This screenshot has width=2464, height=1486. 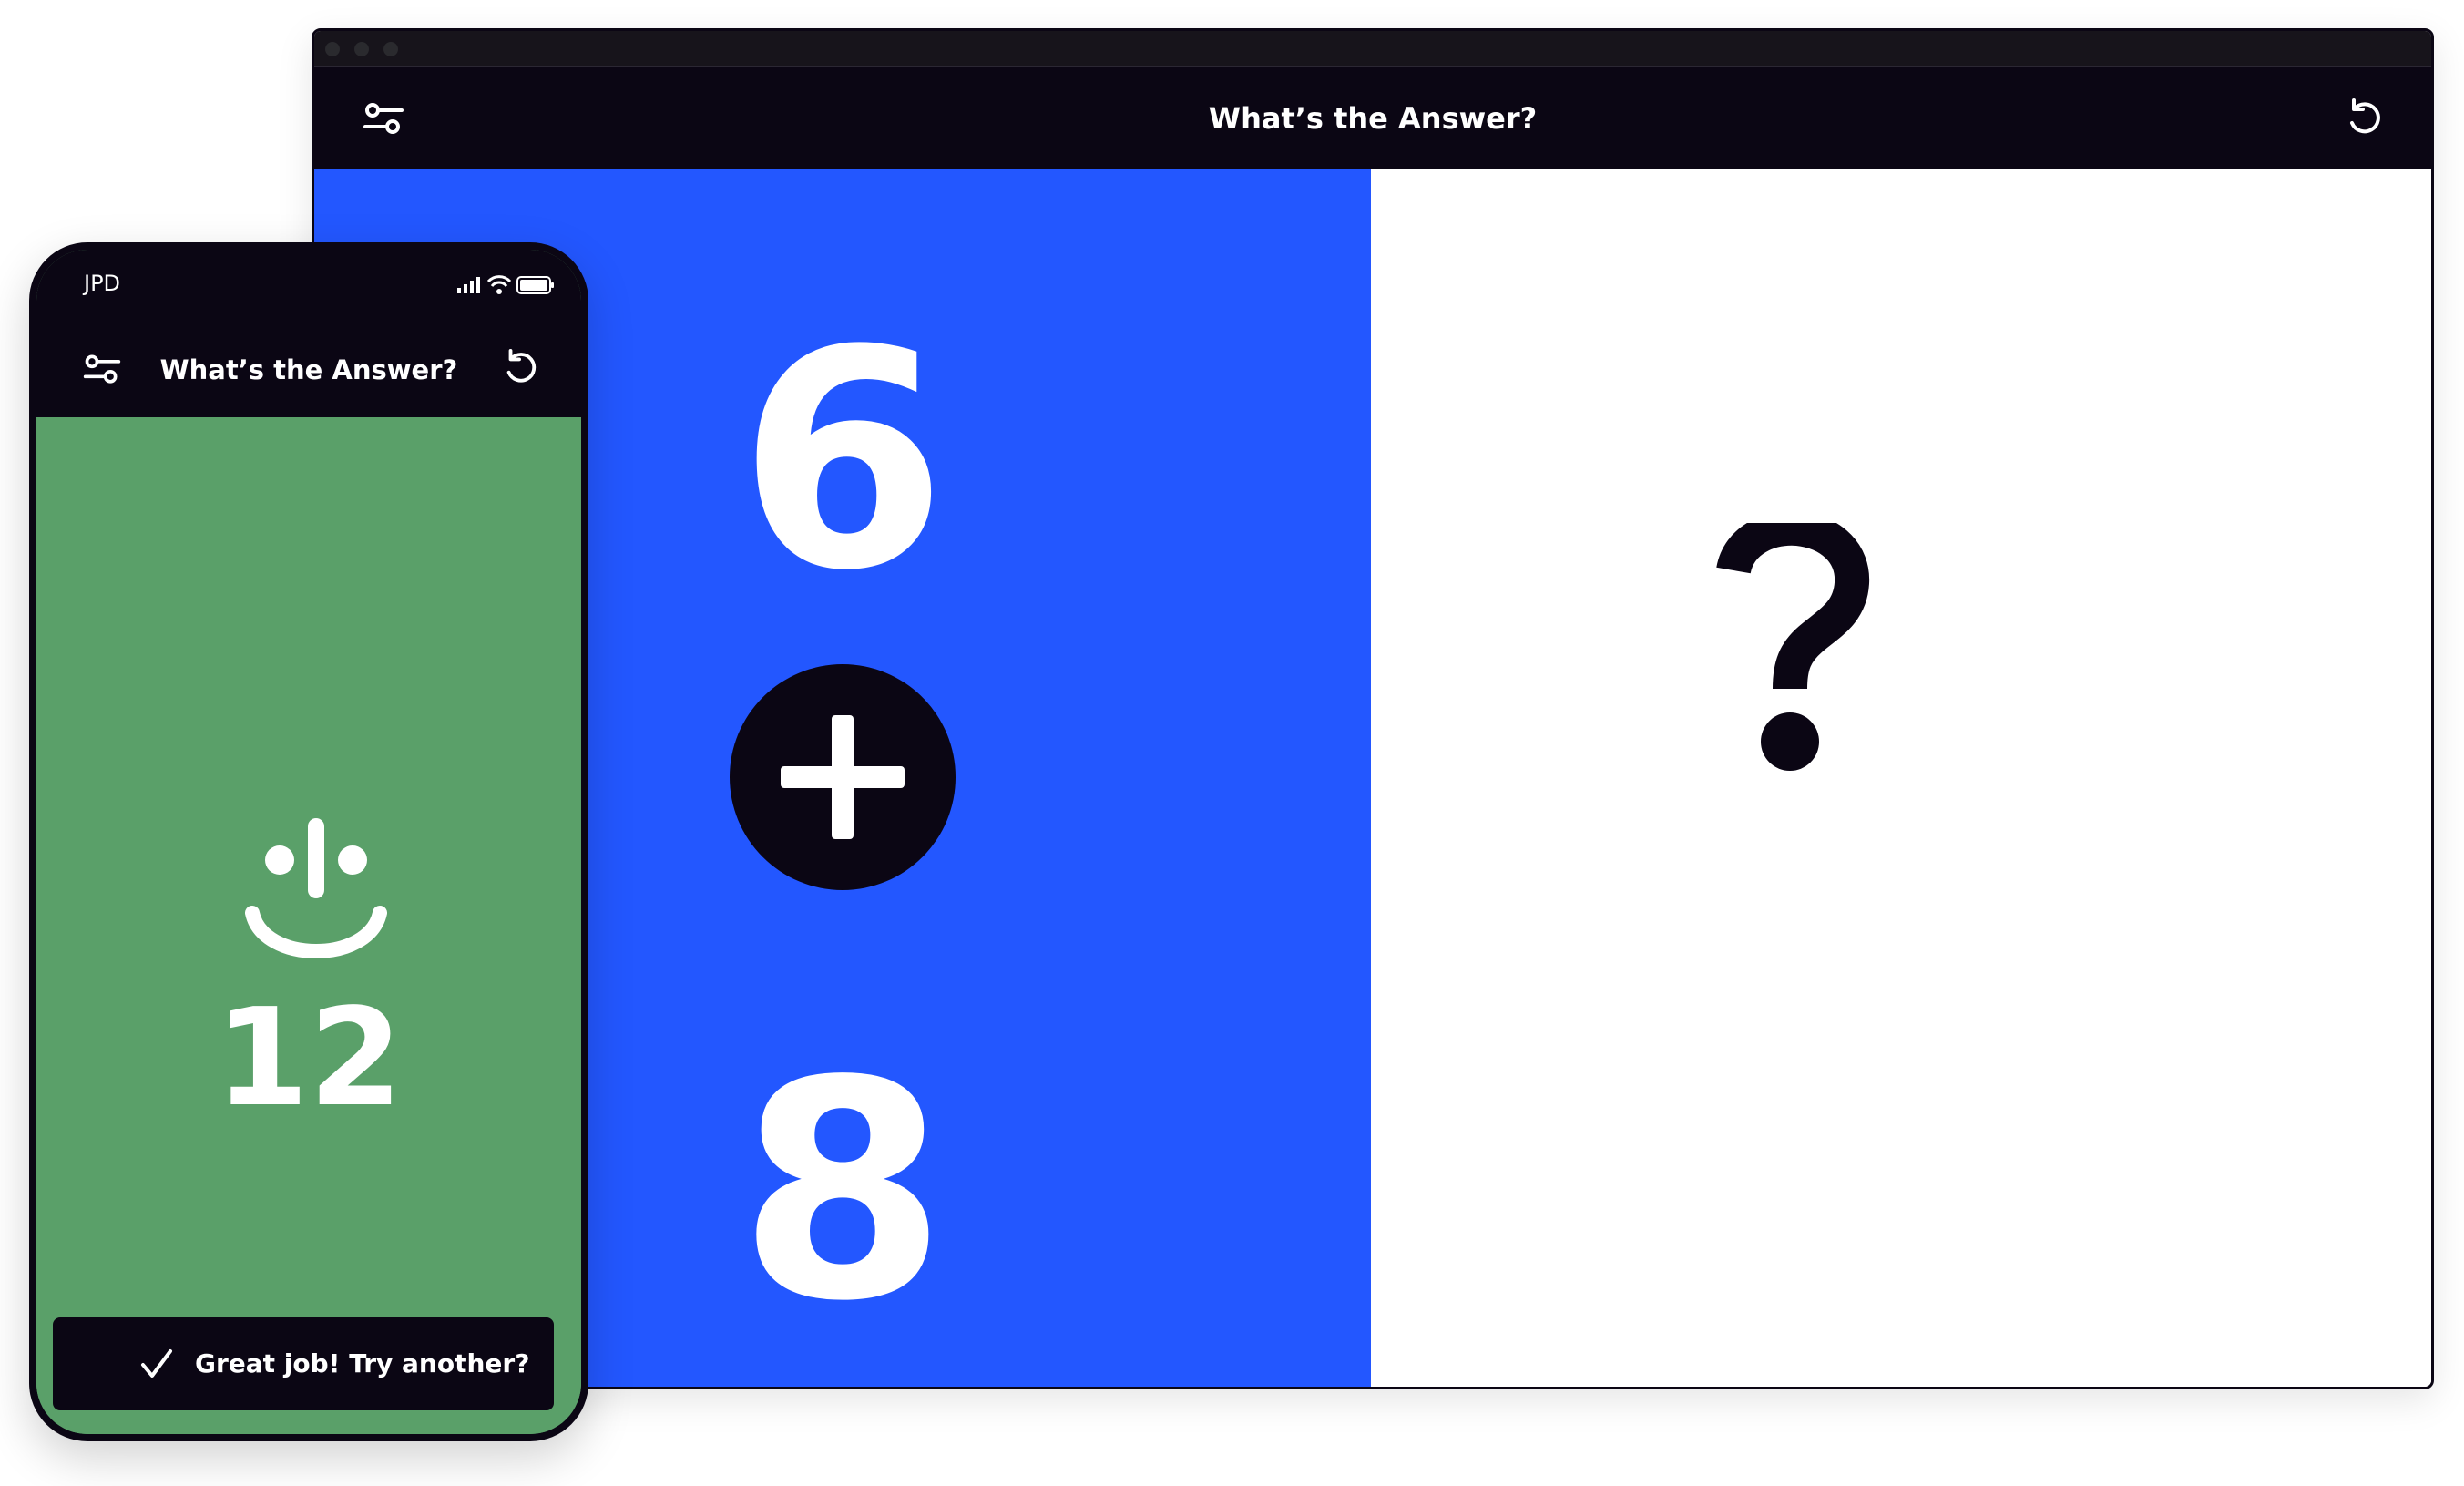 What do you see at coordinates (332, 49) in the screenshot?
I see `window-close-dot` at bounding box center [332, 49].